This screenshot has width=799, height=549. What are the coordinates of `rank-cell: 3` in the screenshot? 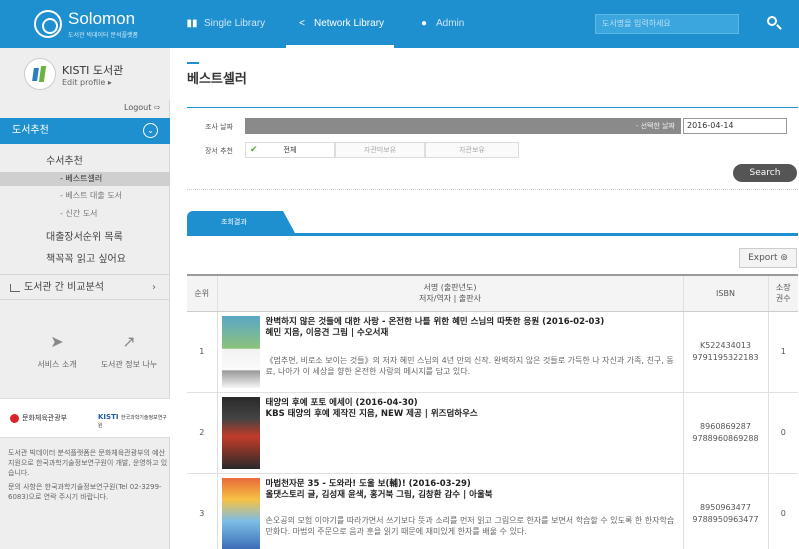 It's located at (202, 511).